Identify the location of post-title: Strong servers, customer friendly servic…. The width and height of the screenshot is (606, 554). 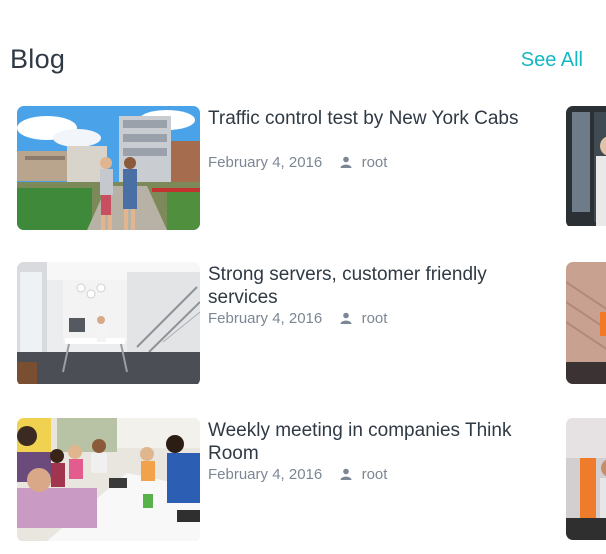
(373, 286).